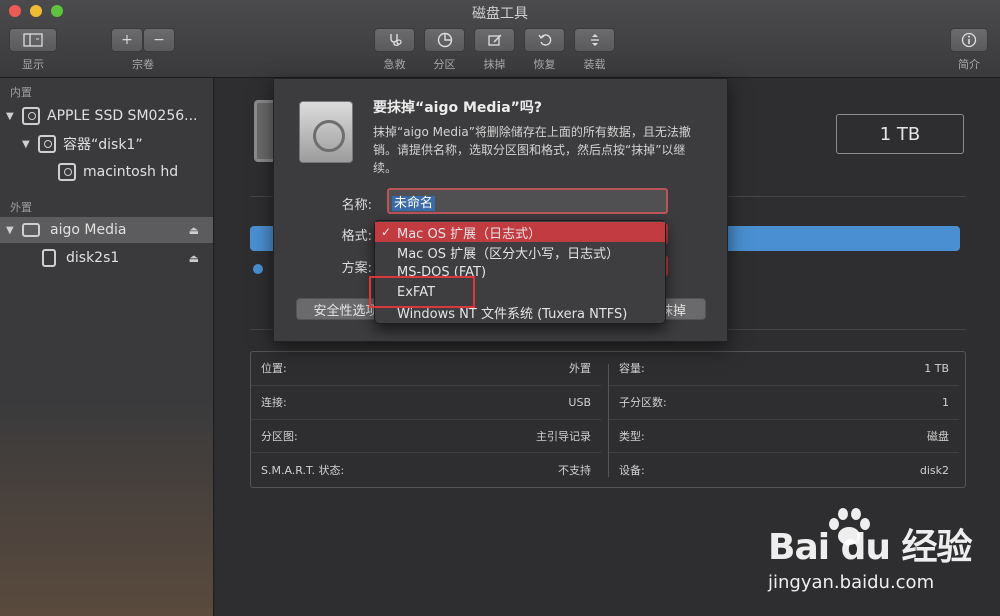 The width and height of the screenshot is (1000, 616). I want to click on remove-volume-button: −, so click(159, 40).